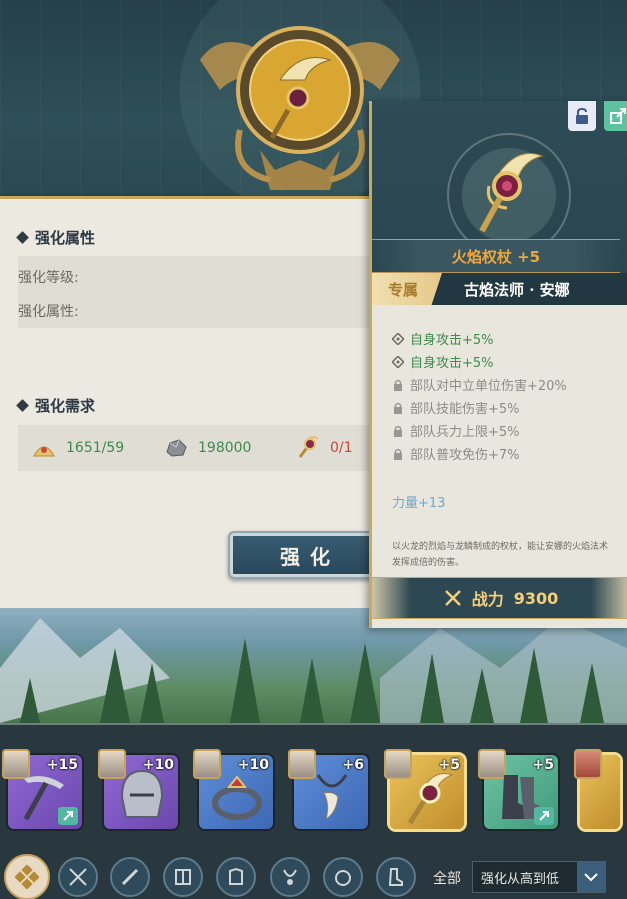 The width and height of the screenshot is (627, 899). I want to click on stat-row-6: 部队普攻免伤+7%, so click(456, 453).